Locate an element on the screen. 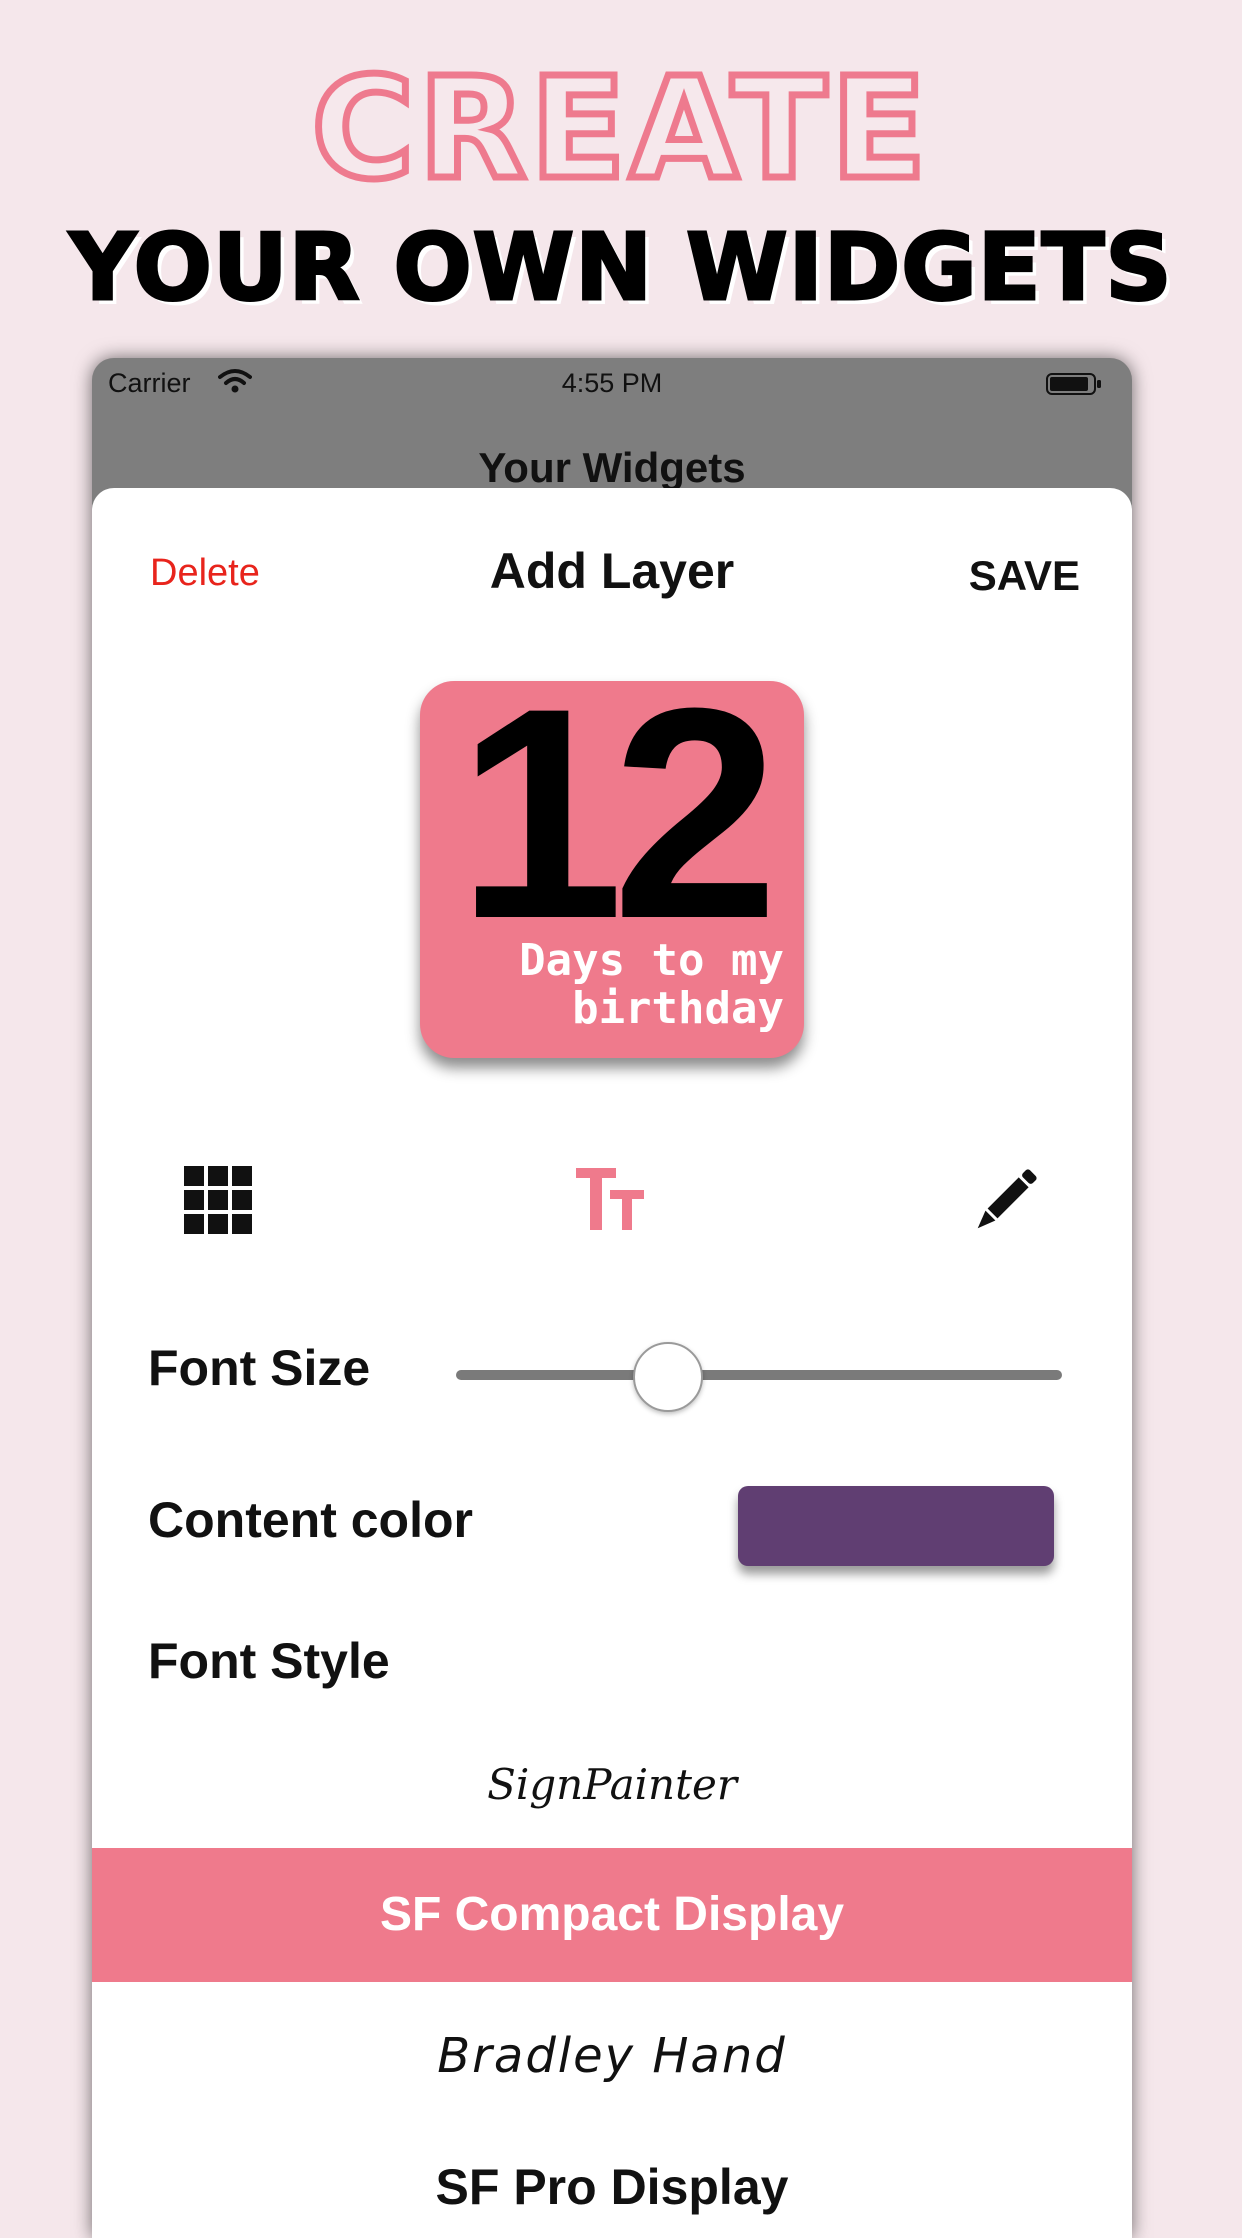 This screenshot has height=2238, width=1242. content-color-label: Content color is located at coordinates (310, 1520).